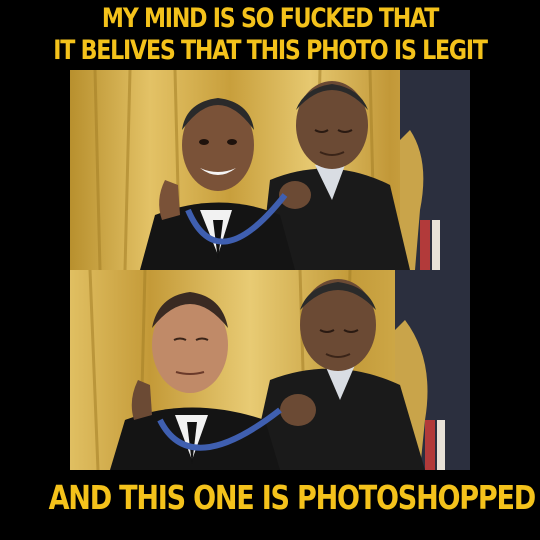 The height and width of the screenshot is (540, 540). What do you see at coordinates (292, 497) in the screenshot?
I see `bottom-caption: AND THIS ONE IS PHOTOSHOPPED` at bounding box center [292, 497].